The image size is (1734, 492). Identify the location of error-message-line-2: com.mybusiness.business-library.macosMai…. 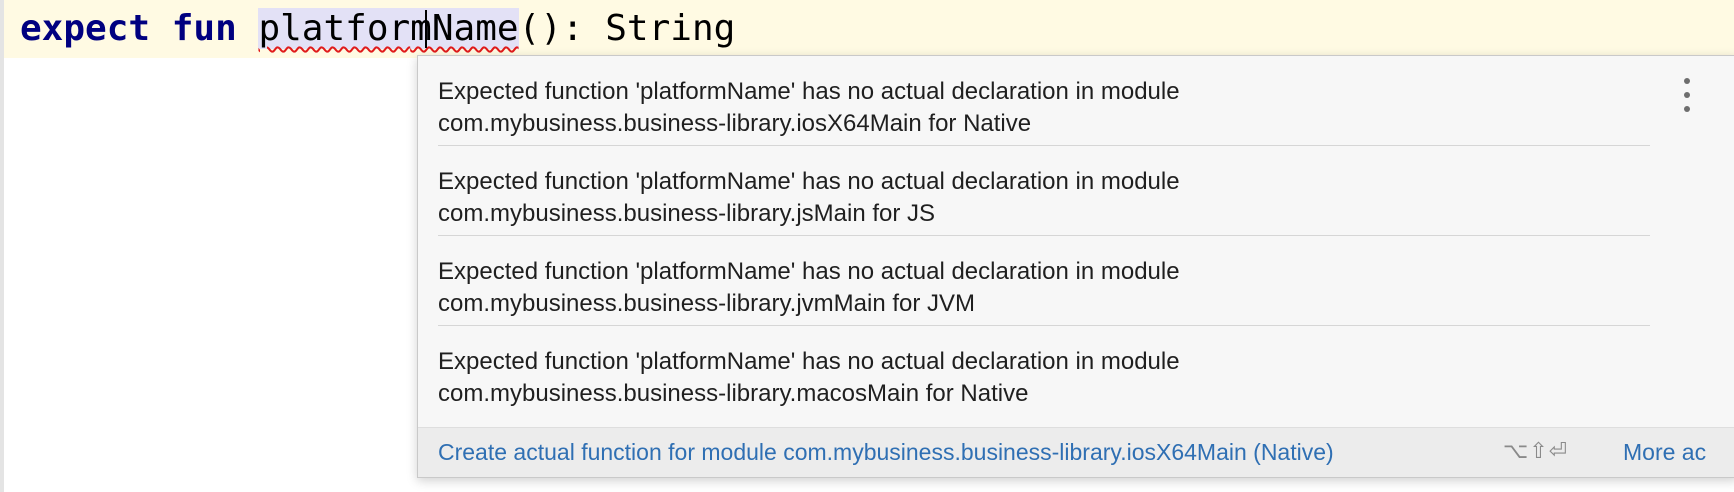
(733, 393).